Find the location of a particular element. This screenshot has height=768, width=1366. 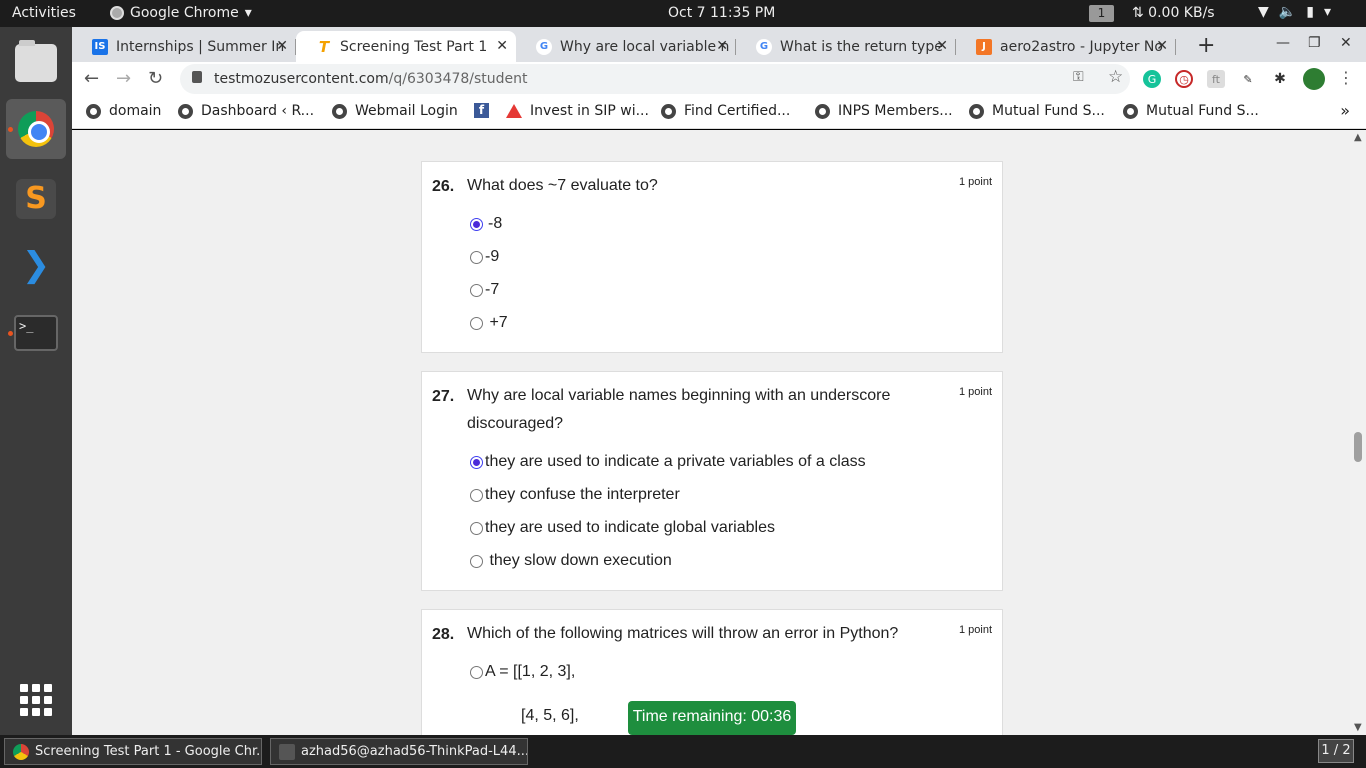

chrome-icon is located at coordinates (36, 129).